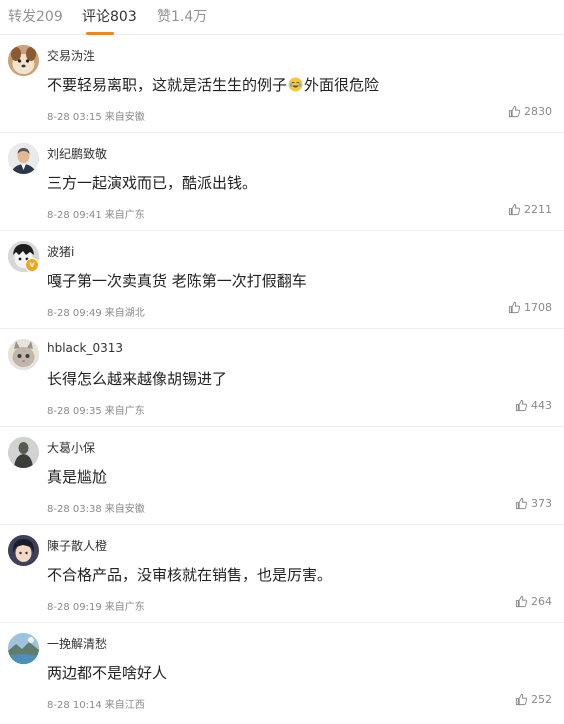 This screenshot has width=564, height=724. I want to click on comment-text: 嘎子第一次卖真货 老陈第一次打假翻车, so click(177, 280).